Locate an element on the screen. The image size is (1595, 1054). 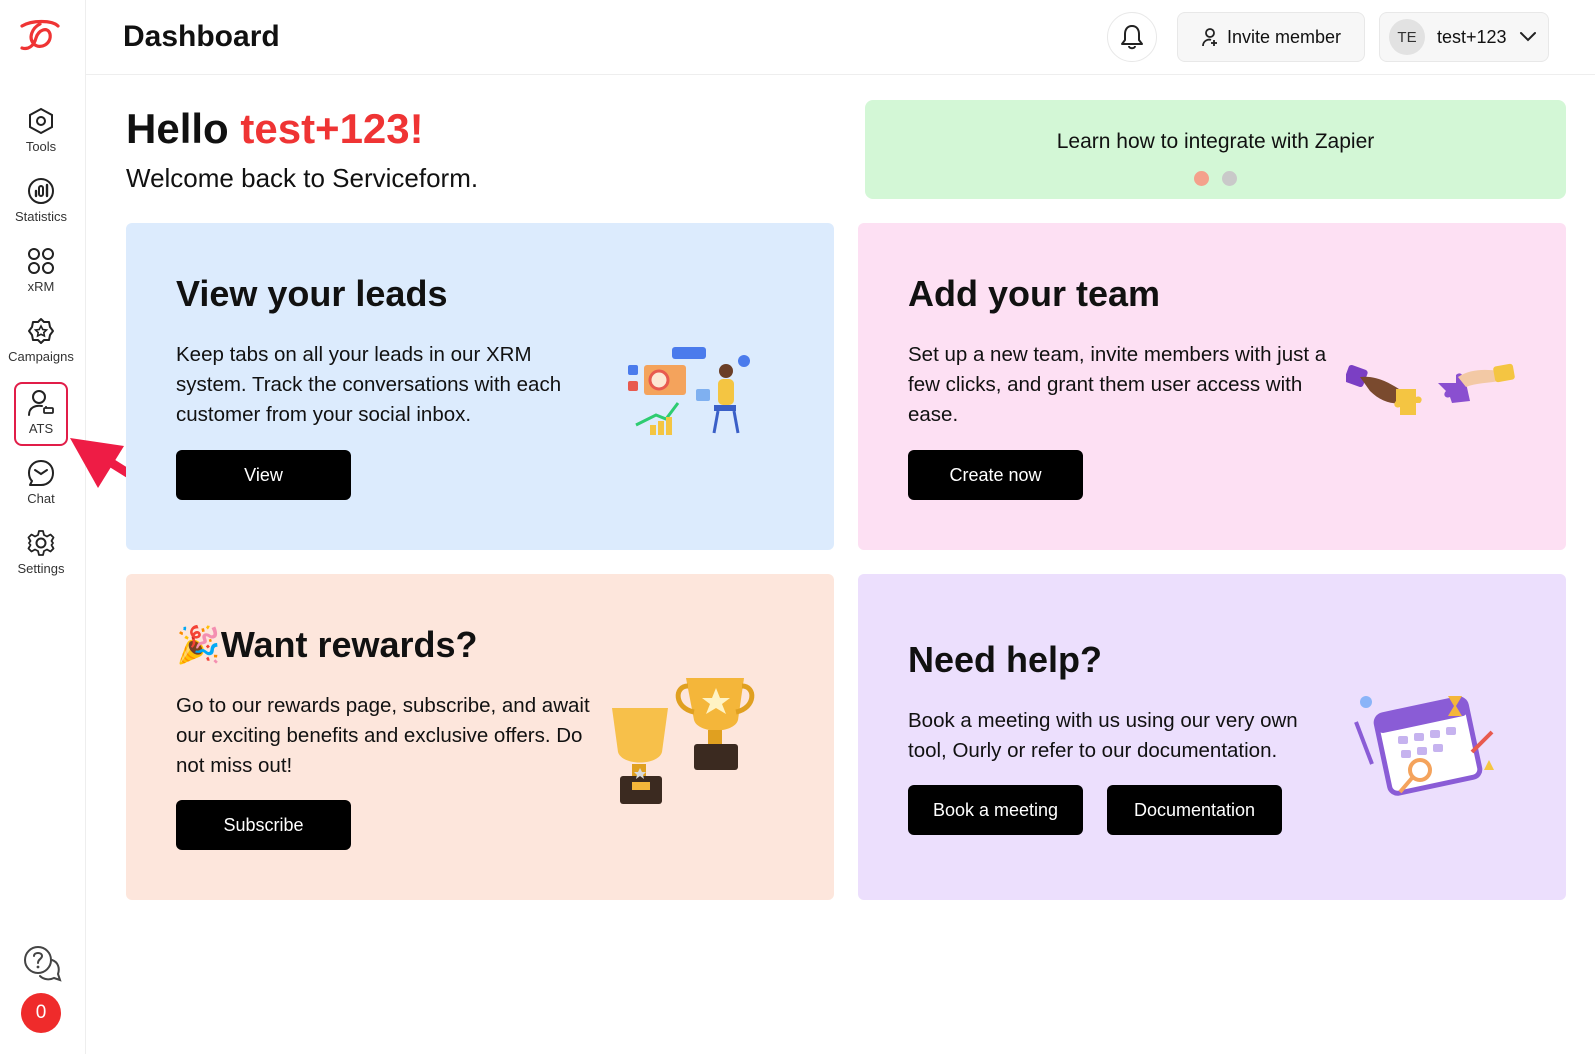
sidebar-item-label: xRM is located at coordinates (41, 286).